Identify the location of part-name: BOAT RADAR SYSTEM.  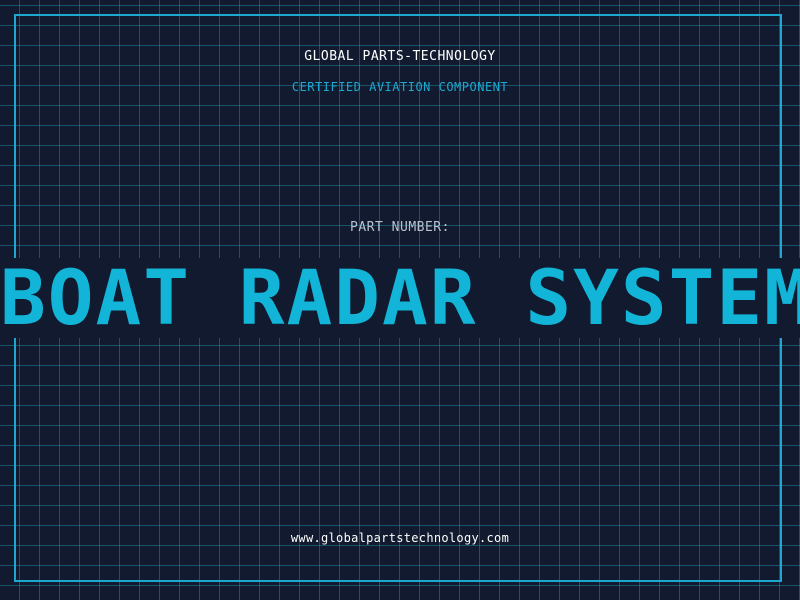
(400, 298).